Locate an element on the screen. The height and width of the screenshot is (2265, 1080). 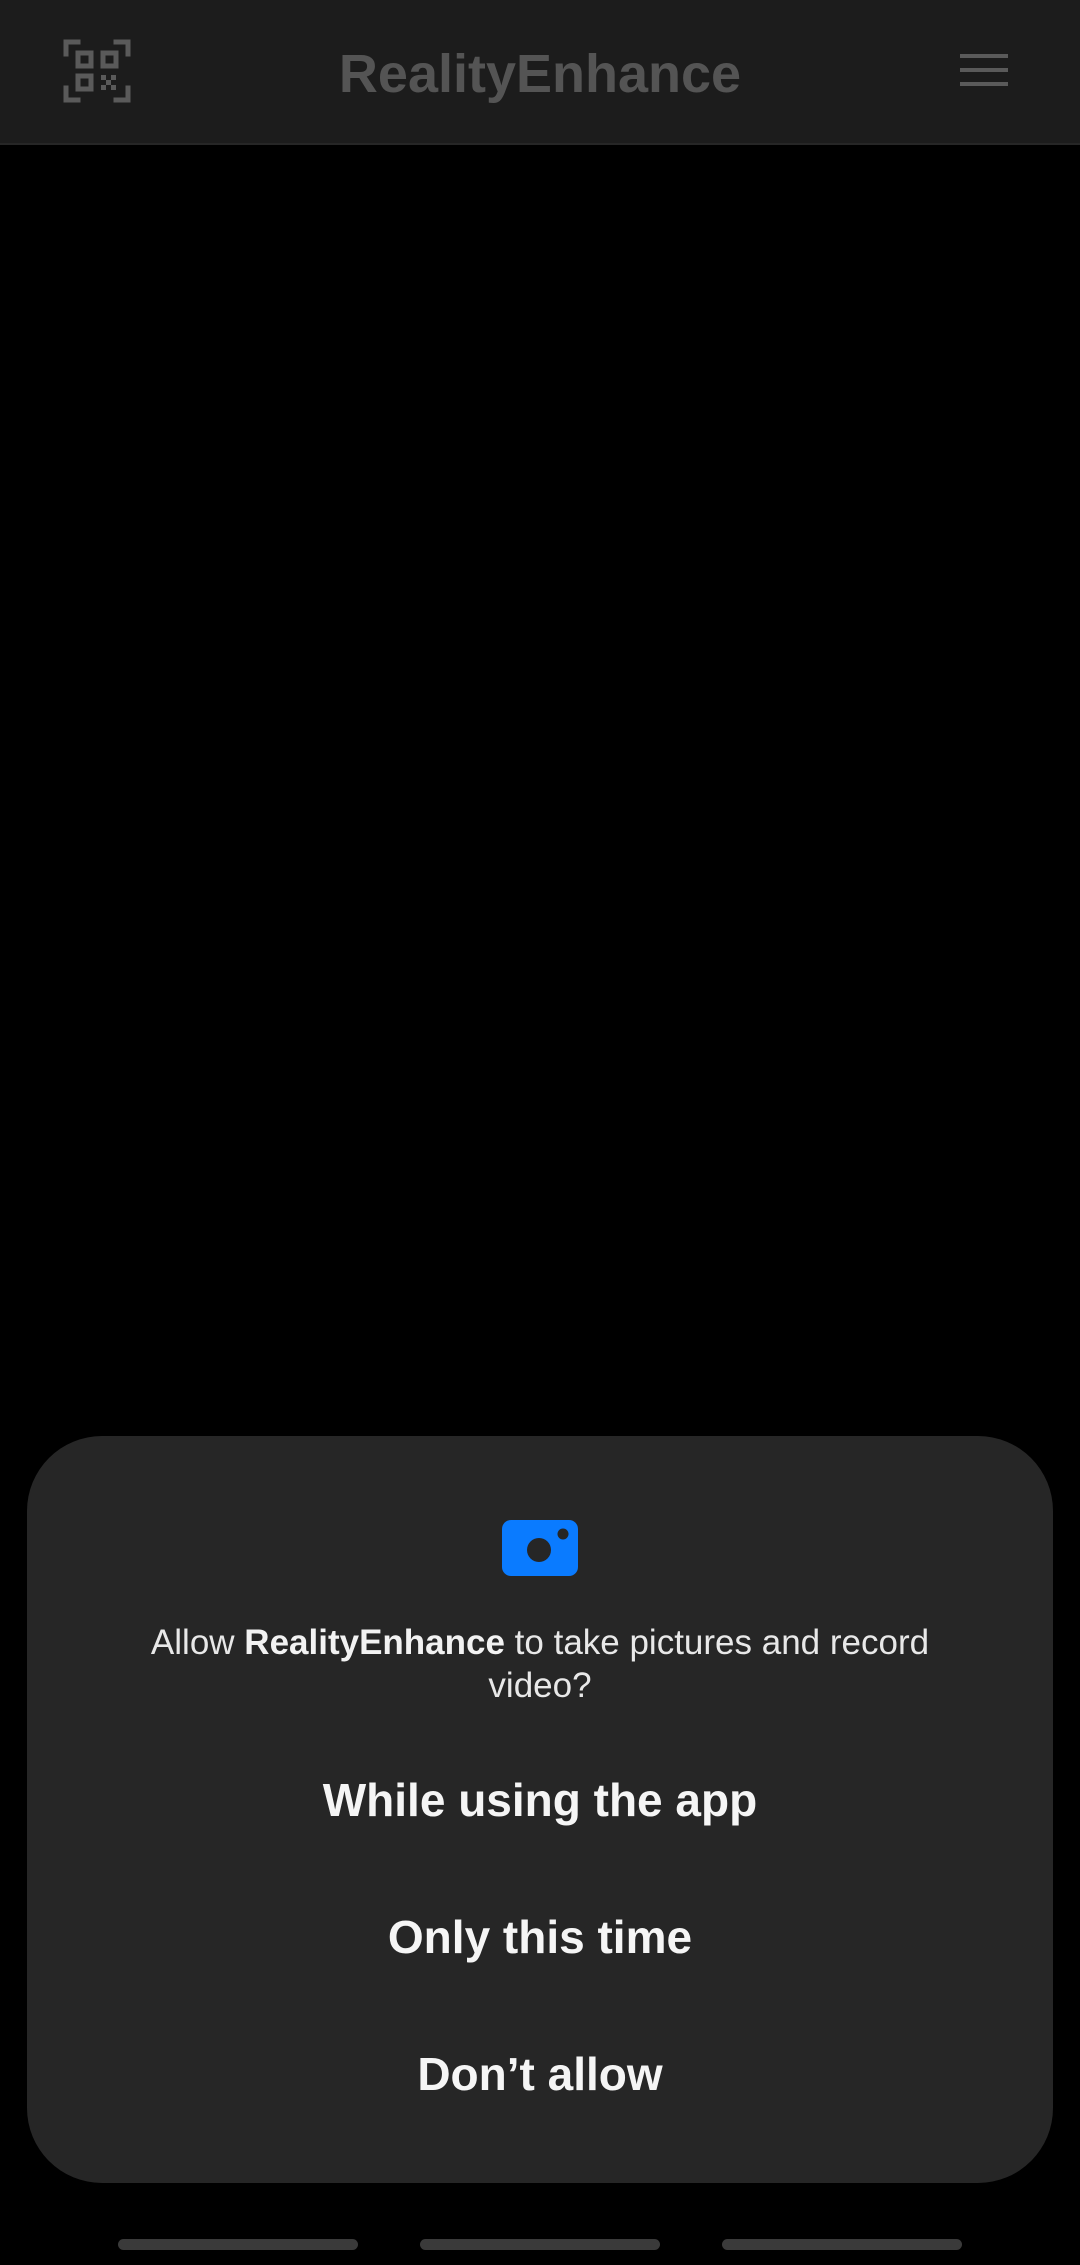
app-bar: RealityEnhance is located at coordinates (540, 72).